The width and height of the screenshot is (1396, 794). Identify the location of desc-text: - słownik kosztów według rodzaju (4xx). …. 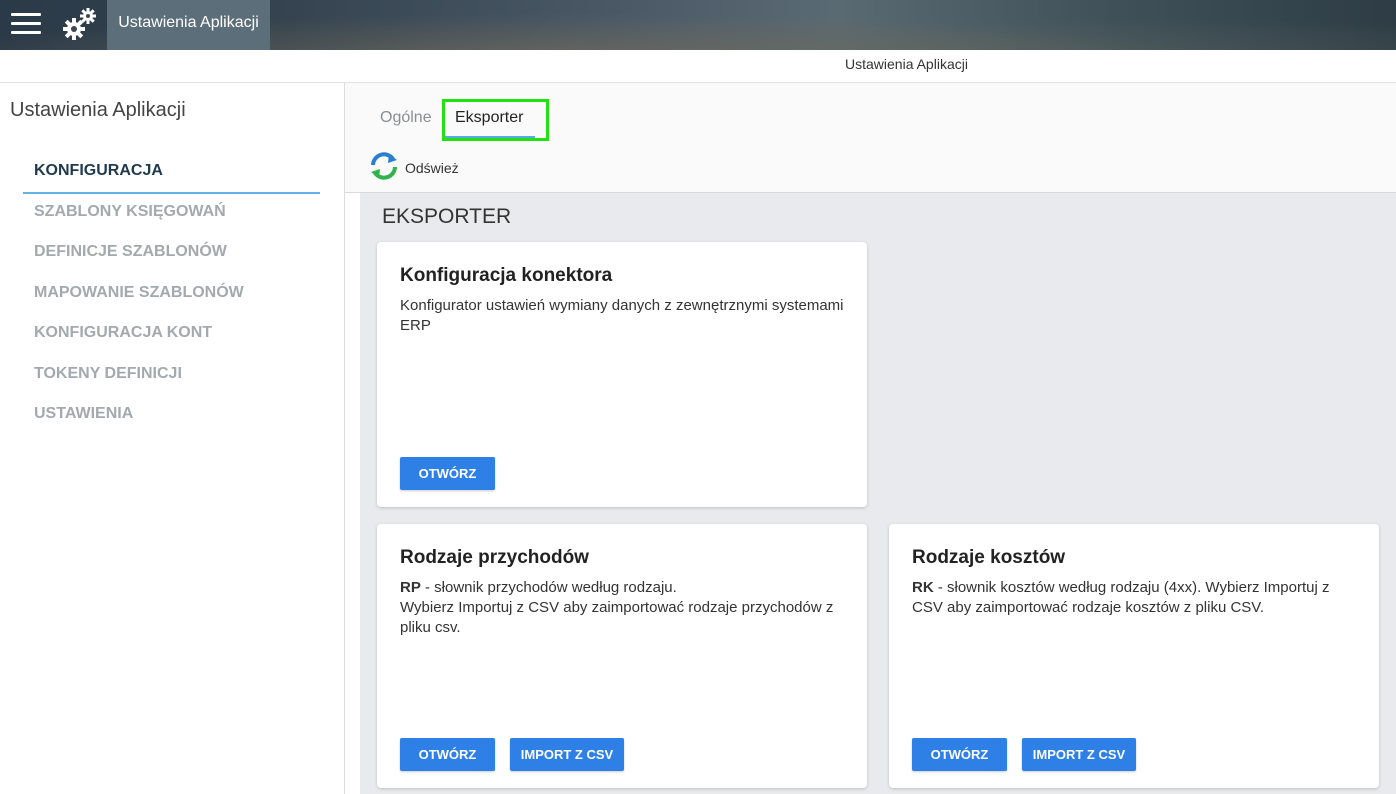
(1121, 597).